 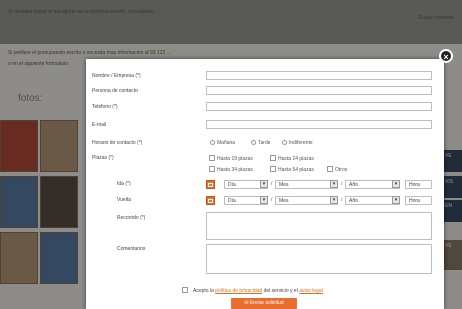 I want to click on return-month-select: Mes, so click(x=306, y=200).